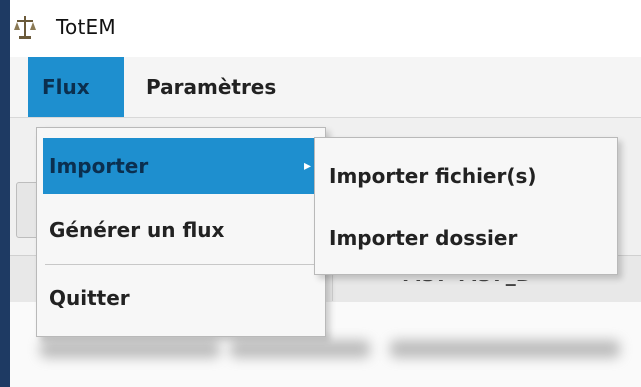  Describe the element at coordinates (466, 176) in the screenshot. I see `menu-item-importer-fichiers: Importer fichier(s)` at that location.